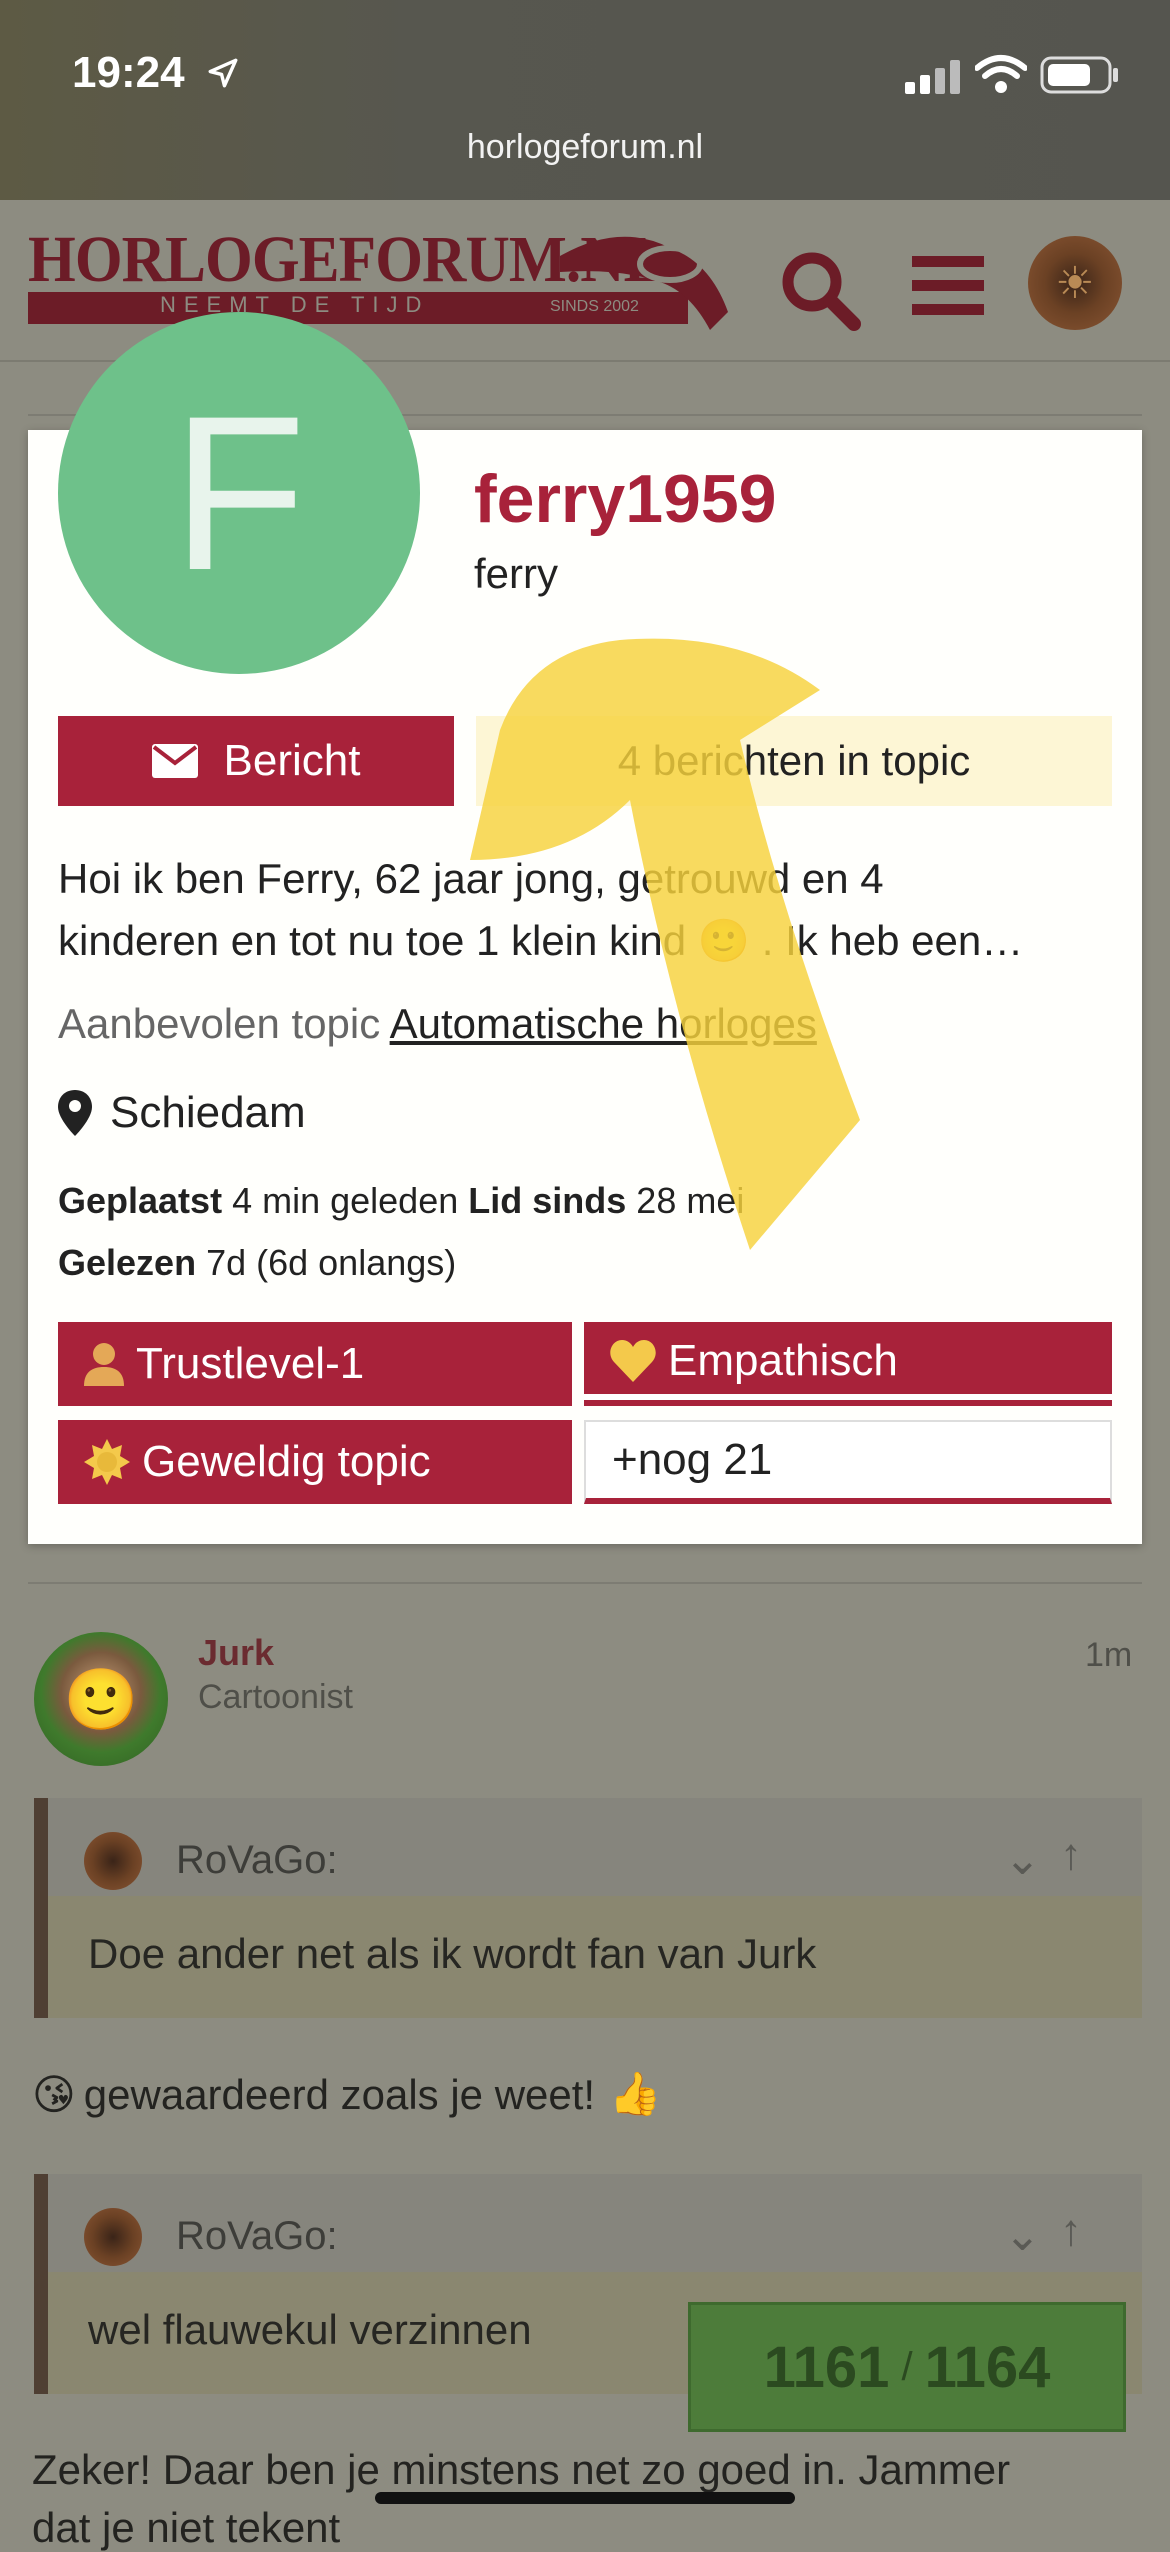 The image size is (1170, 2552). What do you see at coordinates (345, 1200) in the screenshot?
I see `posted-value: 4 min geleden` at bounding box center [345, 1200].